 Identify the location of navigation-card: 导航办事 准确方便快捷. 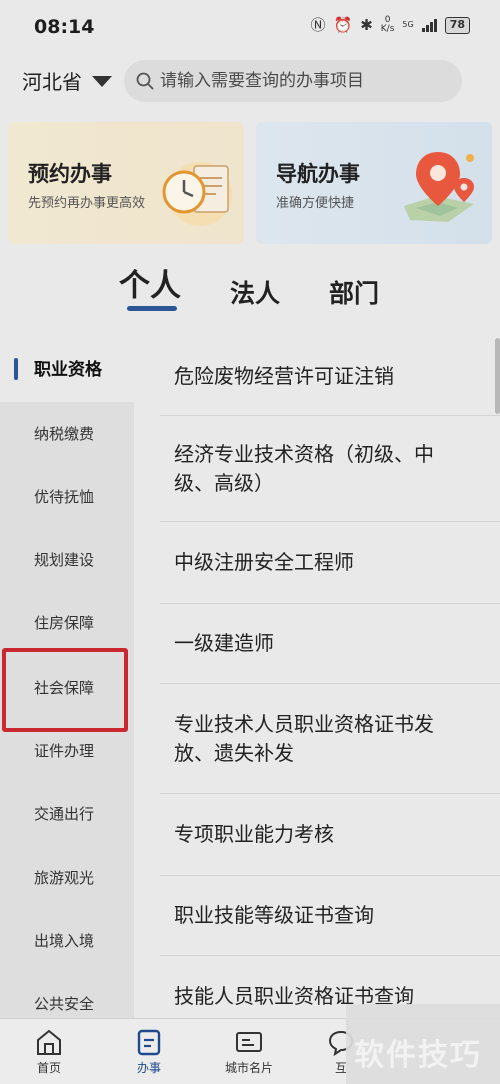
(374, 183).